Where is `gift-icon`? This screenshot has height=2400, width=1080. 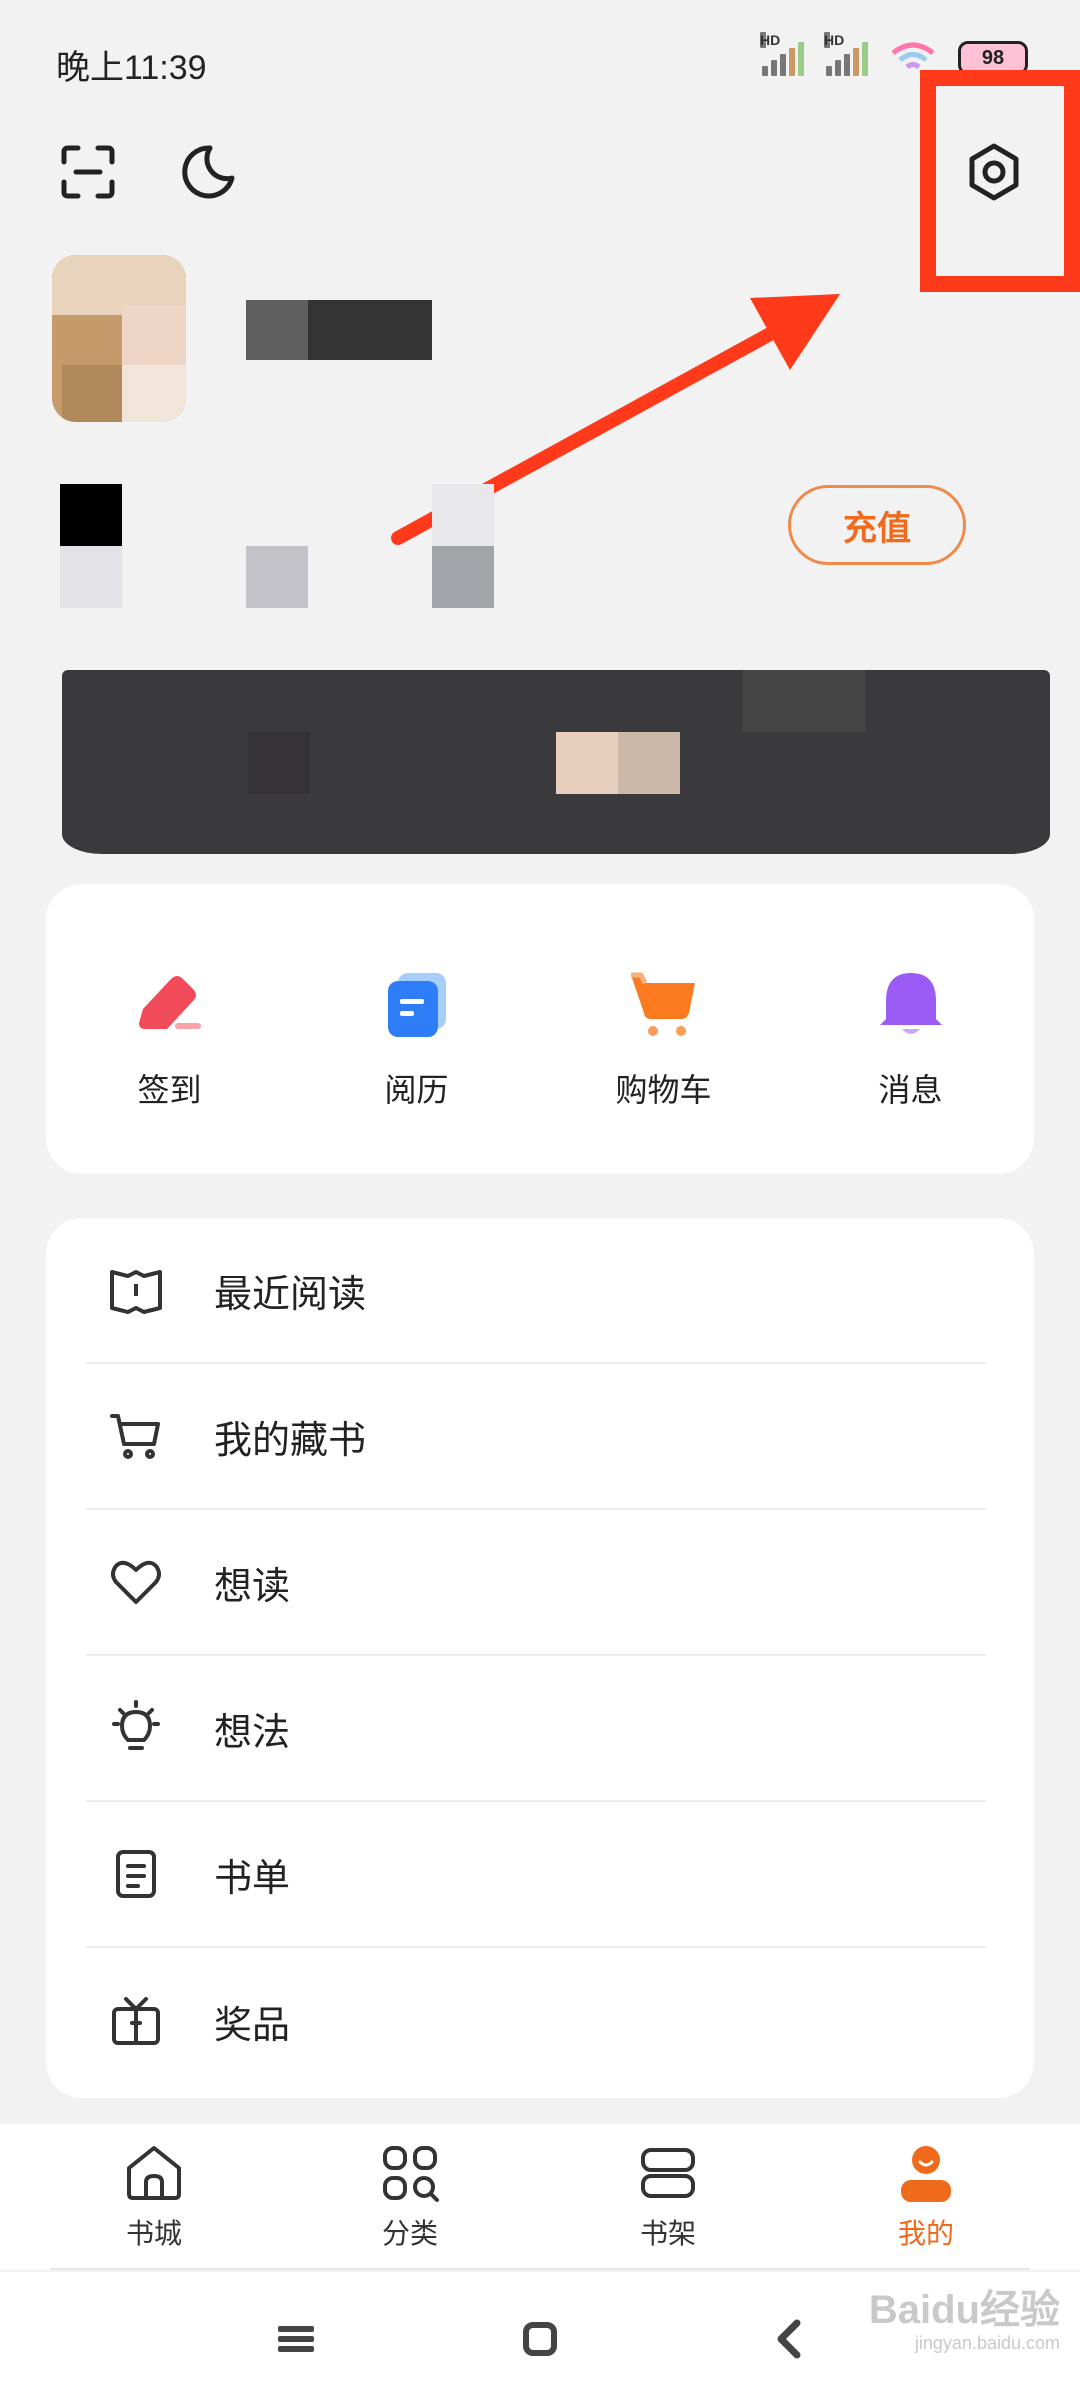 gift-icon is located at coordinates (136, 2021).